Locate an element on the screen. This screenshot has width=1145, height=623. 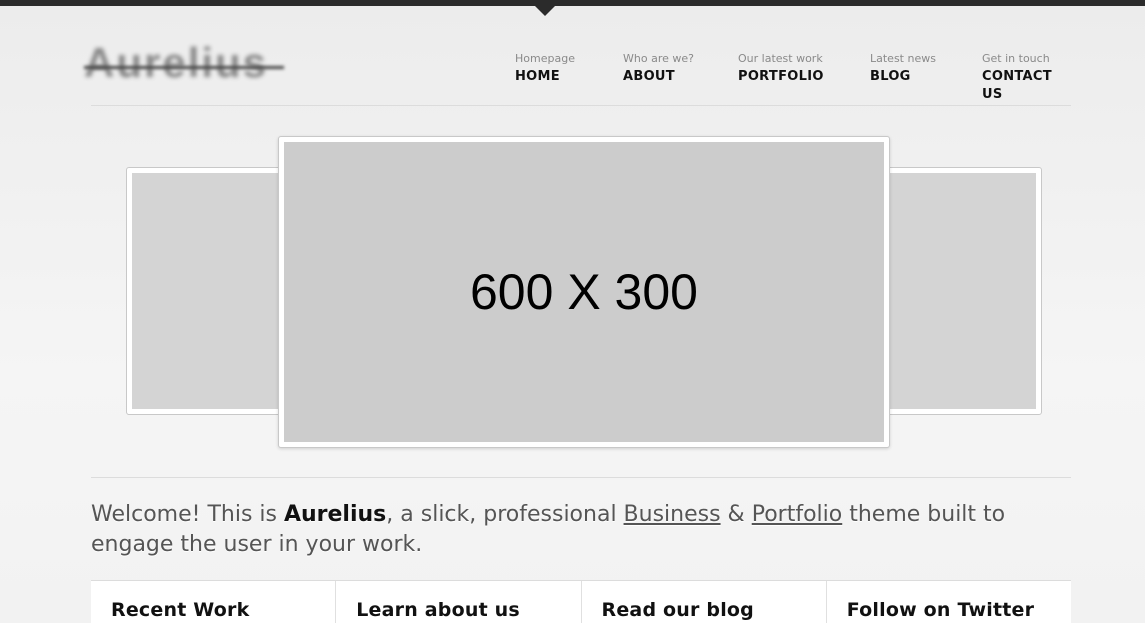
slide-dimensions-label: 600 X 300 is located at coordinates (584, 292).